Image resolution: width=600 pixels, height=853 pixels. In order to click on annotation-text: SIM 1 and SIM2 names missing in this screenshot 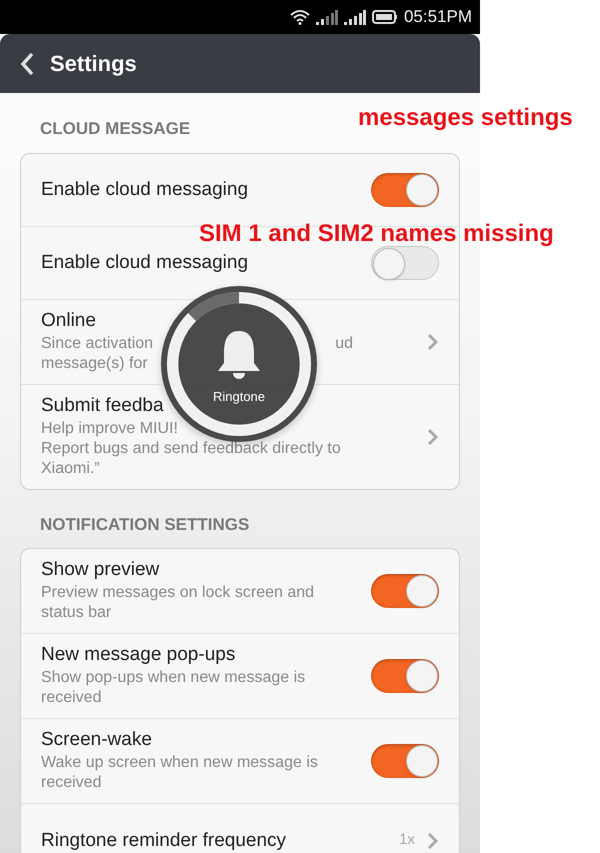, I will do `click(376, 234)`.